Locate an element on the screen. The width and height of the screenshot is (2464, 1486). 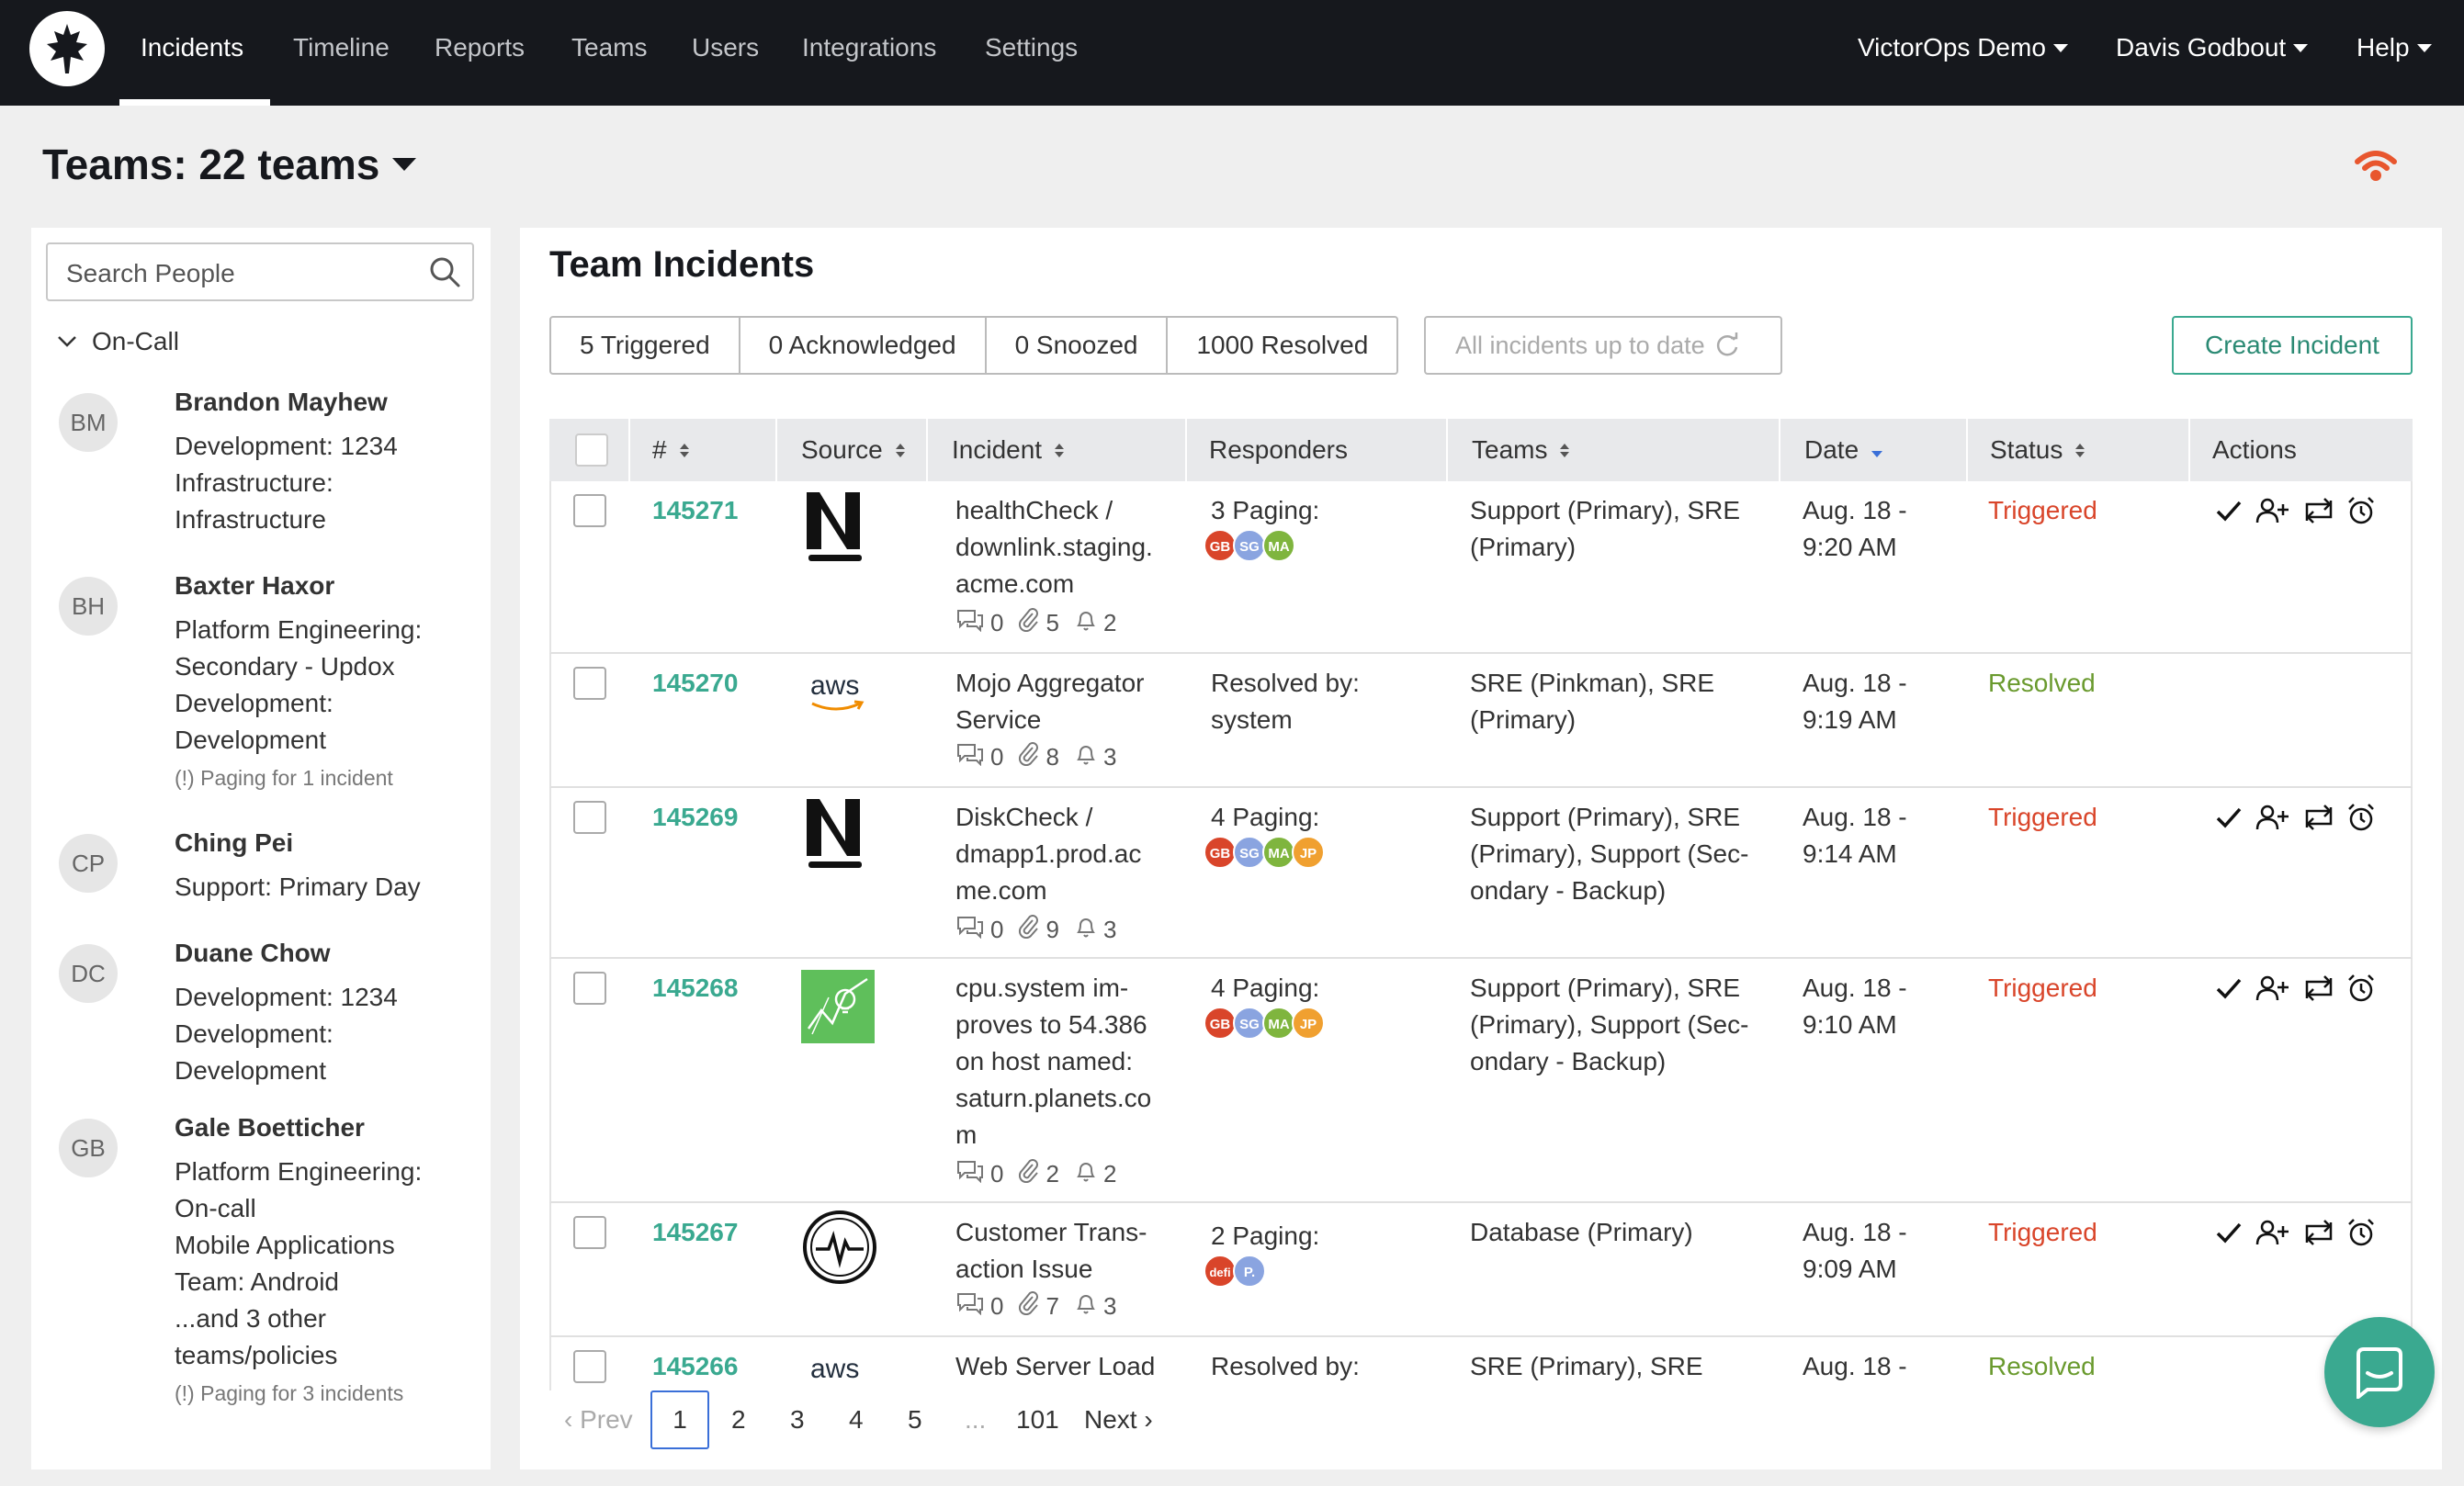
nav-reports: Reports is located at coordinates (480, 53).